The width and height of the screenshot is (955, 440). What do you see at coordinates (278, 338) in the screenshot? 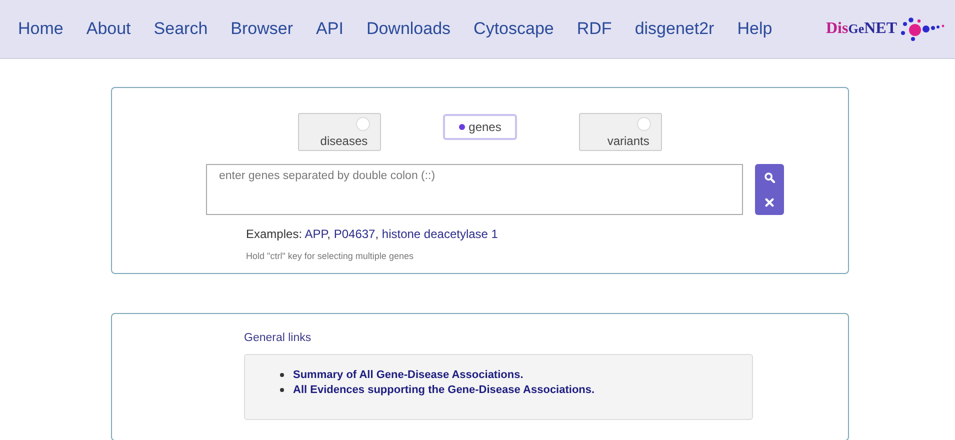
I see `section-title: General links` at bounding box center [278, 338].